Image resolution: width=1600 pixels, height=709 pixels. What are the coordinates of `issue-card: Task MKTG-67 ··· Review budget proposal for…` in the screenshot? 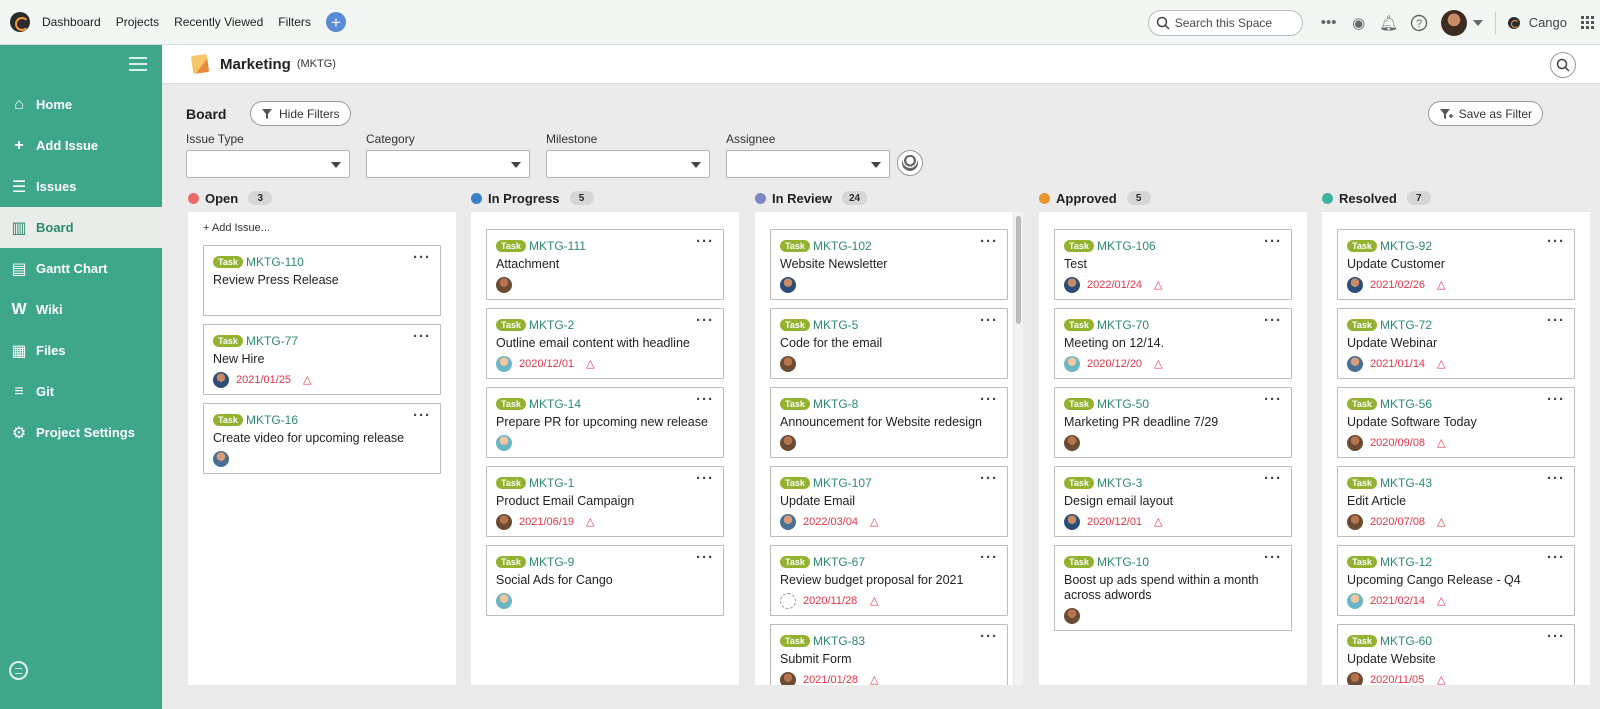 It's located at (889, 580).